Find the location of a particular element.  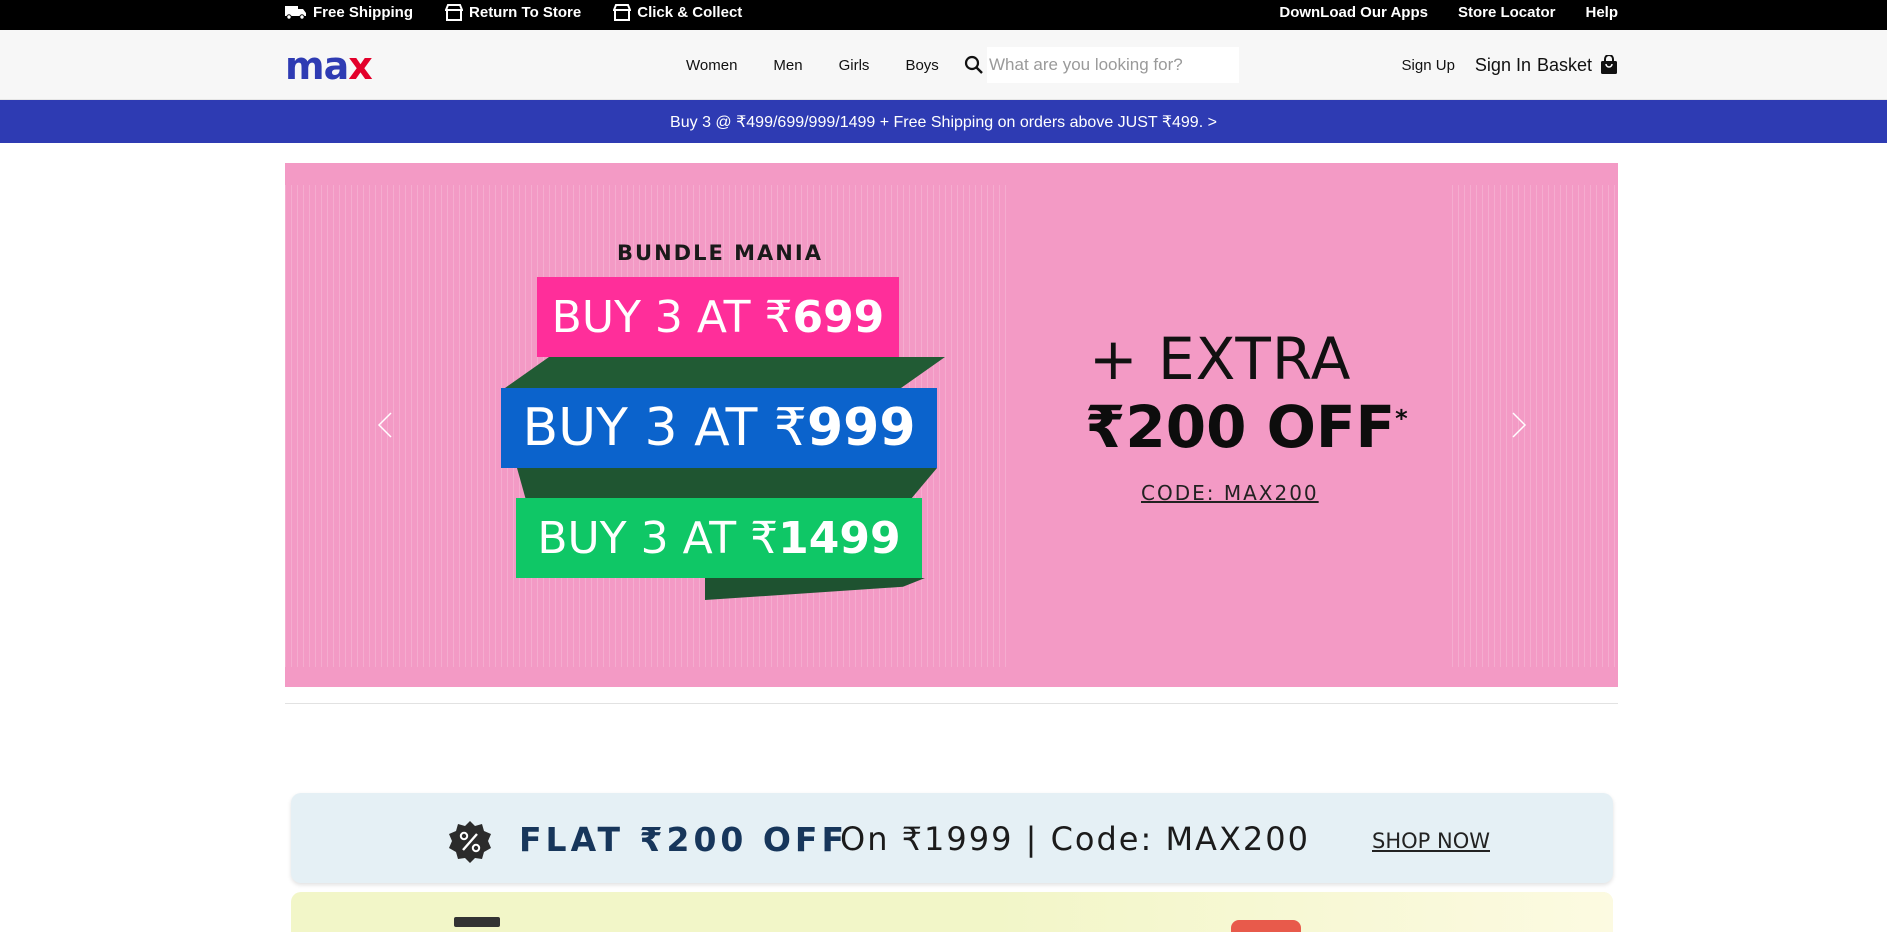

basket-link: Basket is located at coordinates (1577, 65).